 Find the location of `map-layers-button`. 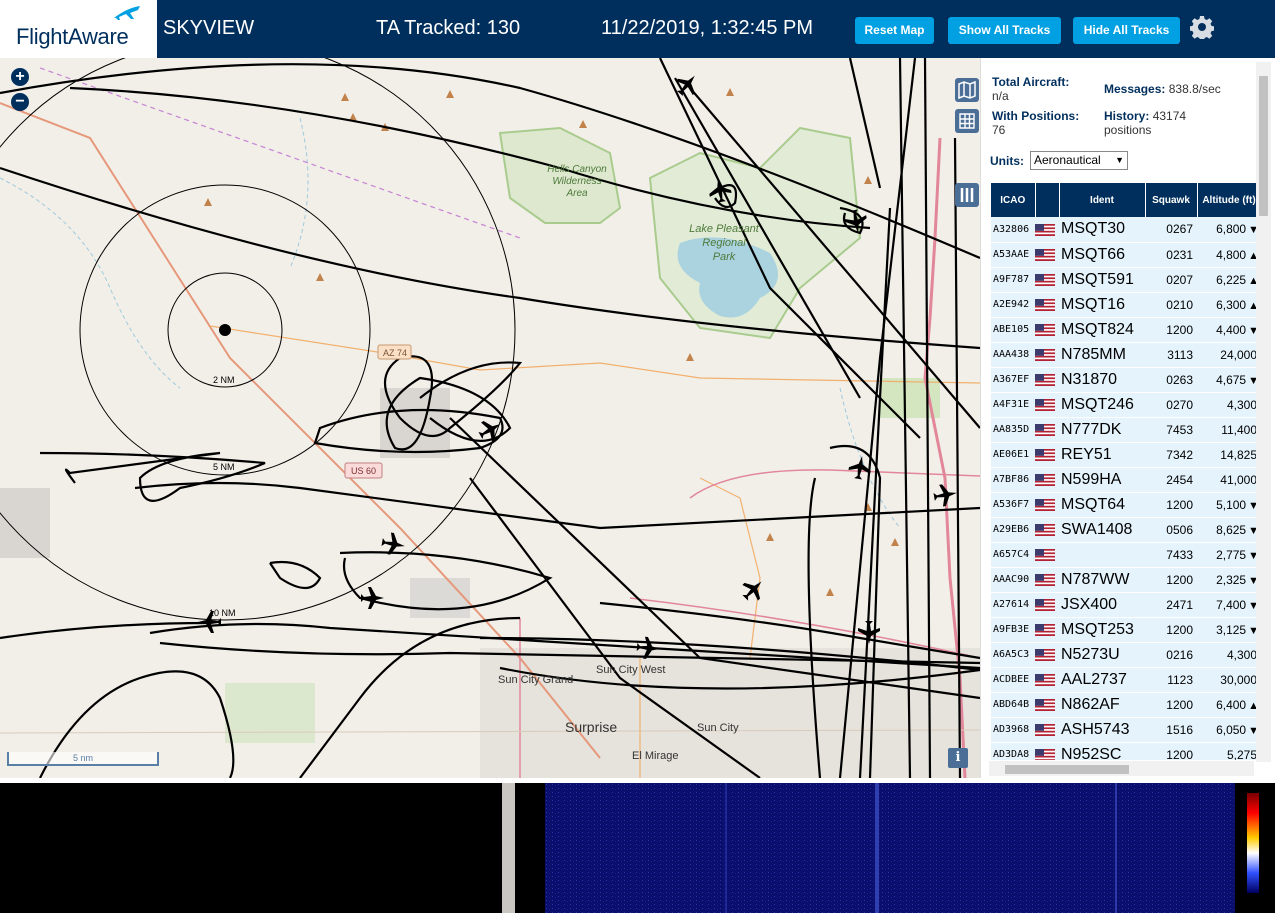

map-layers-button is located at coordinates (967, 90).